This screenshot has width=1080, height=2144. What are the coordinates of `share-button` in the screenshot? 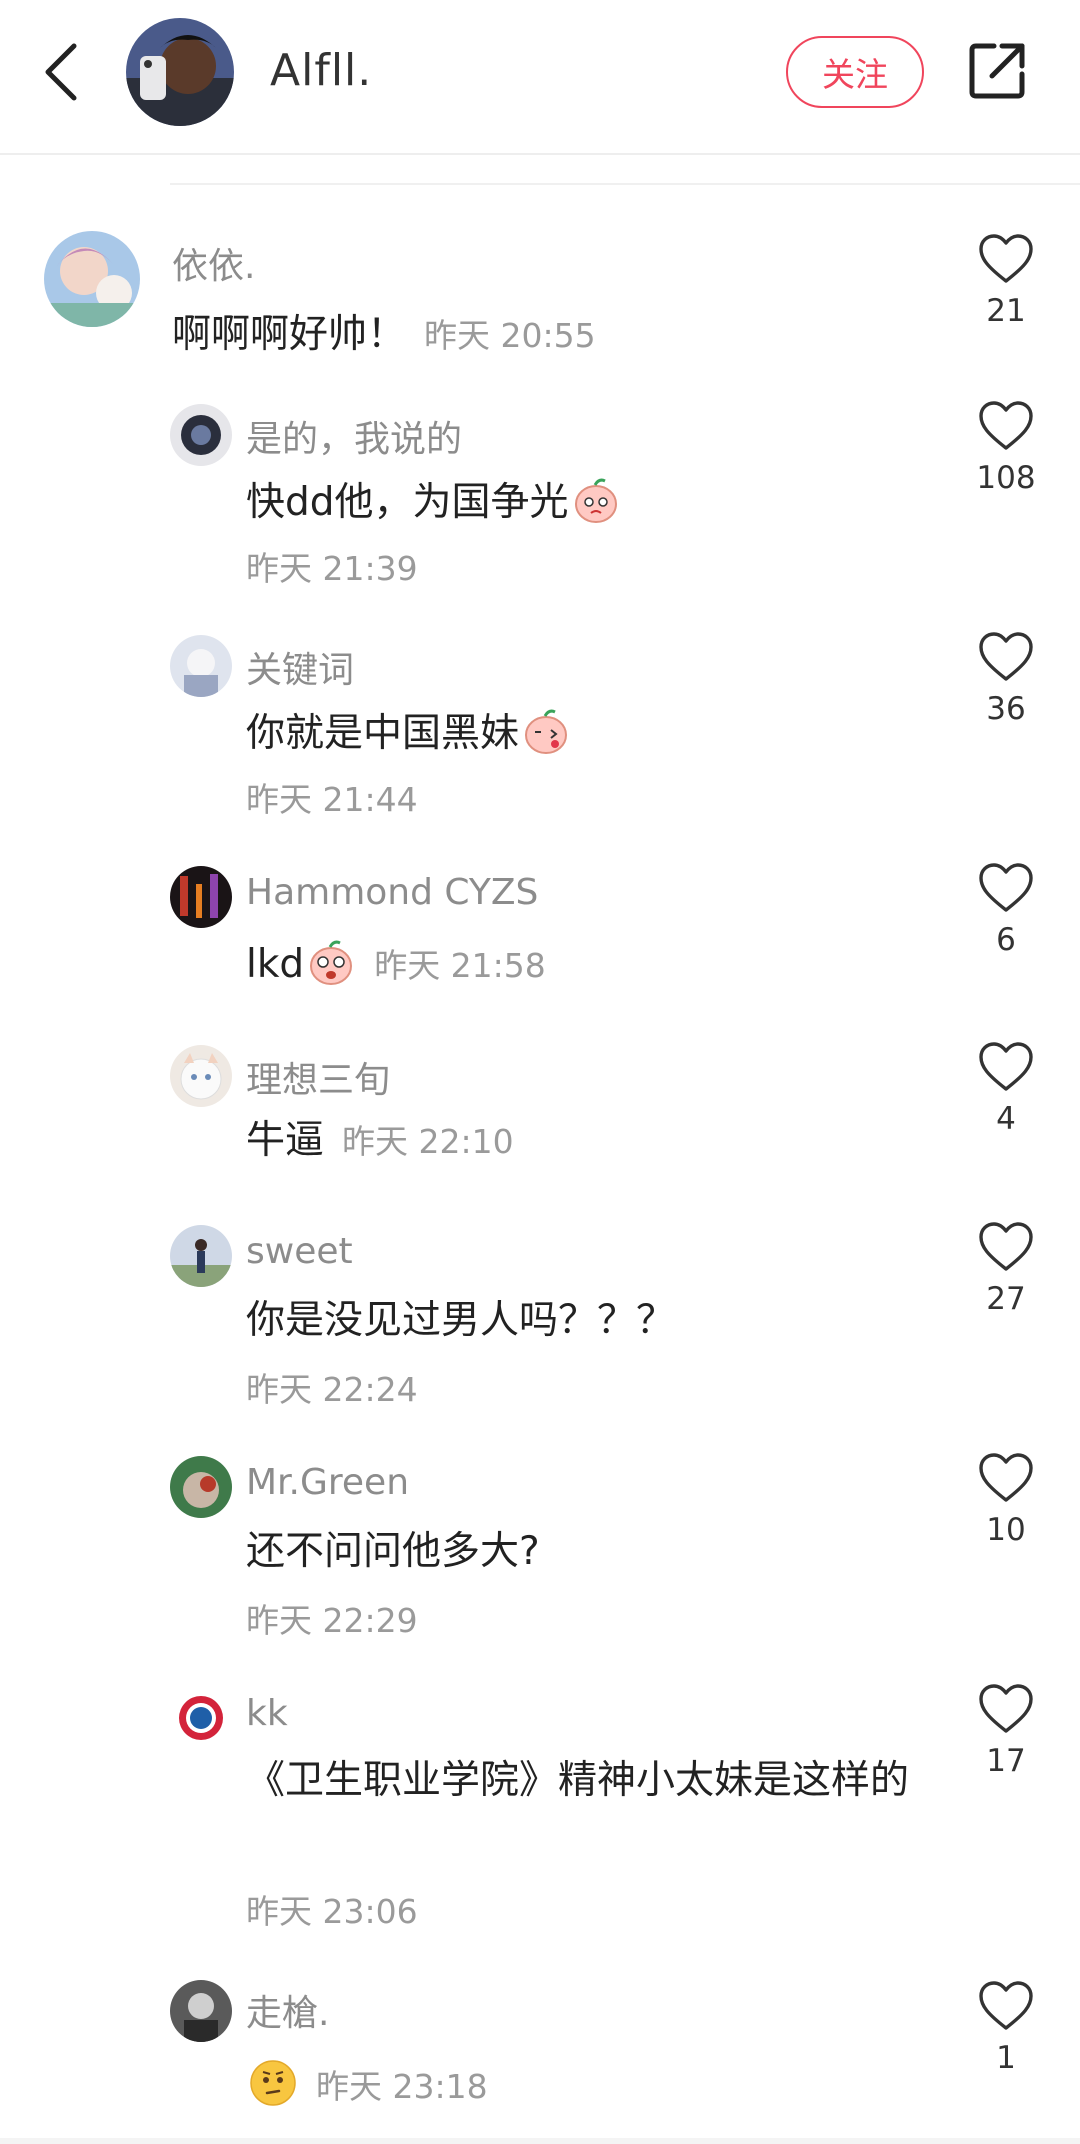 It's located at (997, 71).